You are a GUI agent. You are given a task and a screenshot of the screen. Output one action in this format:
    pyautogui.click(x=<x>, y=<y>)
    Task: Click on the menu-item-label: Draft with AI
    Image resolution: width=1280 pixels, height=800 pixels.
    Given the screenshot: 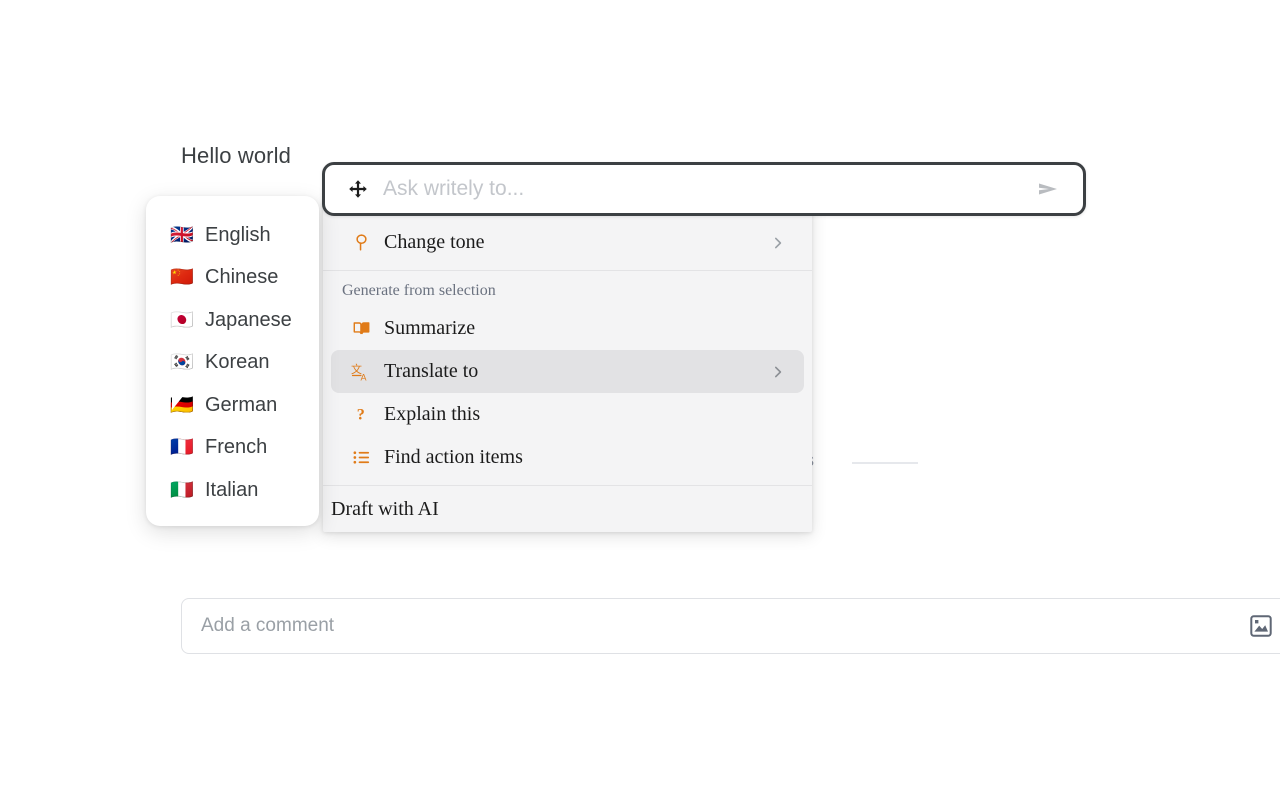 What is the action you would take?
    pyautogui.click(x=385, y=509)
    